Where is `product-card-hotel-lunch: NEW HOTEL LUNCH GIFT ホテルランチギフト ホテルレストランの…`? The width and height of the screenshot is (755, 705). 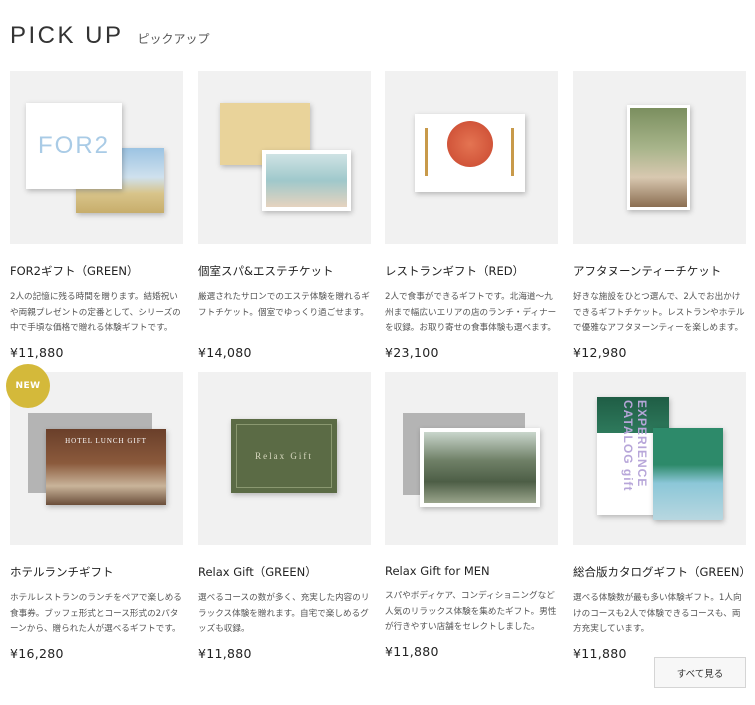
product-card-hotel-lunch: NEW HOTEL LUNCH GIFT ホテルランチギフト ホテルレストランの… is located at coordinates (94, 512).